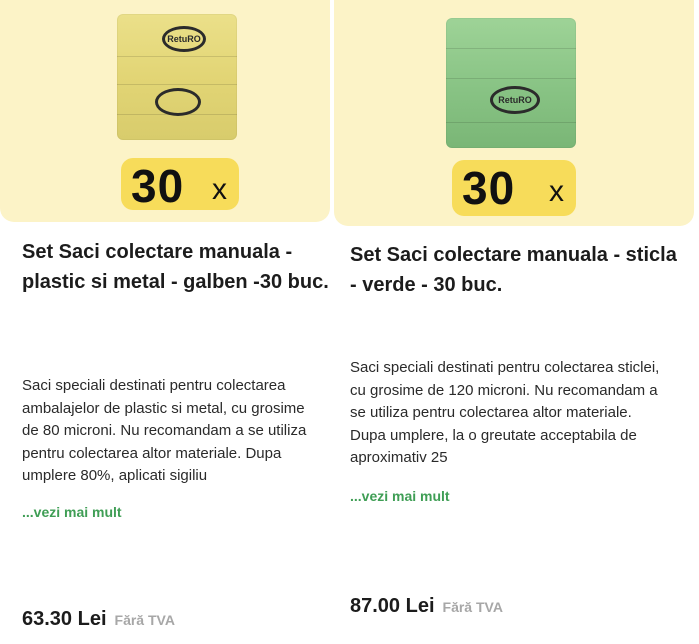 Image resolution: width=699 pixels, height=644 pixels. Describe the element at coordinates (64, 619) in the screenshot. I see `product-price: 63.30 Lei` at that location.